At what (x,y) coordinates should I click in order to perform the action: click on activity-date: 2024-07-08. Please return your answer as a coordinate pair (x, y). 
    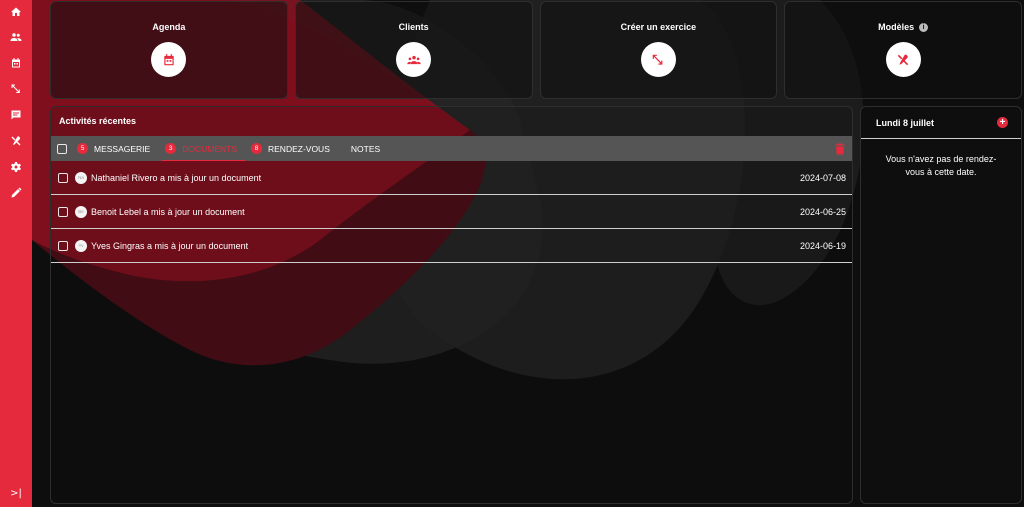
    Looking at the image, I should click on (822, 177).